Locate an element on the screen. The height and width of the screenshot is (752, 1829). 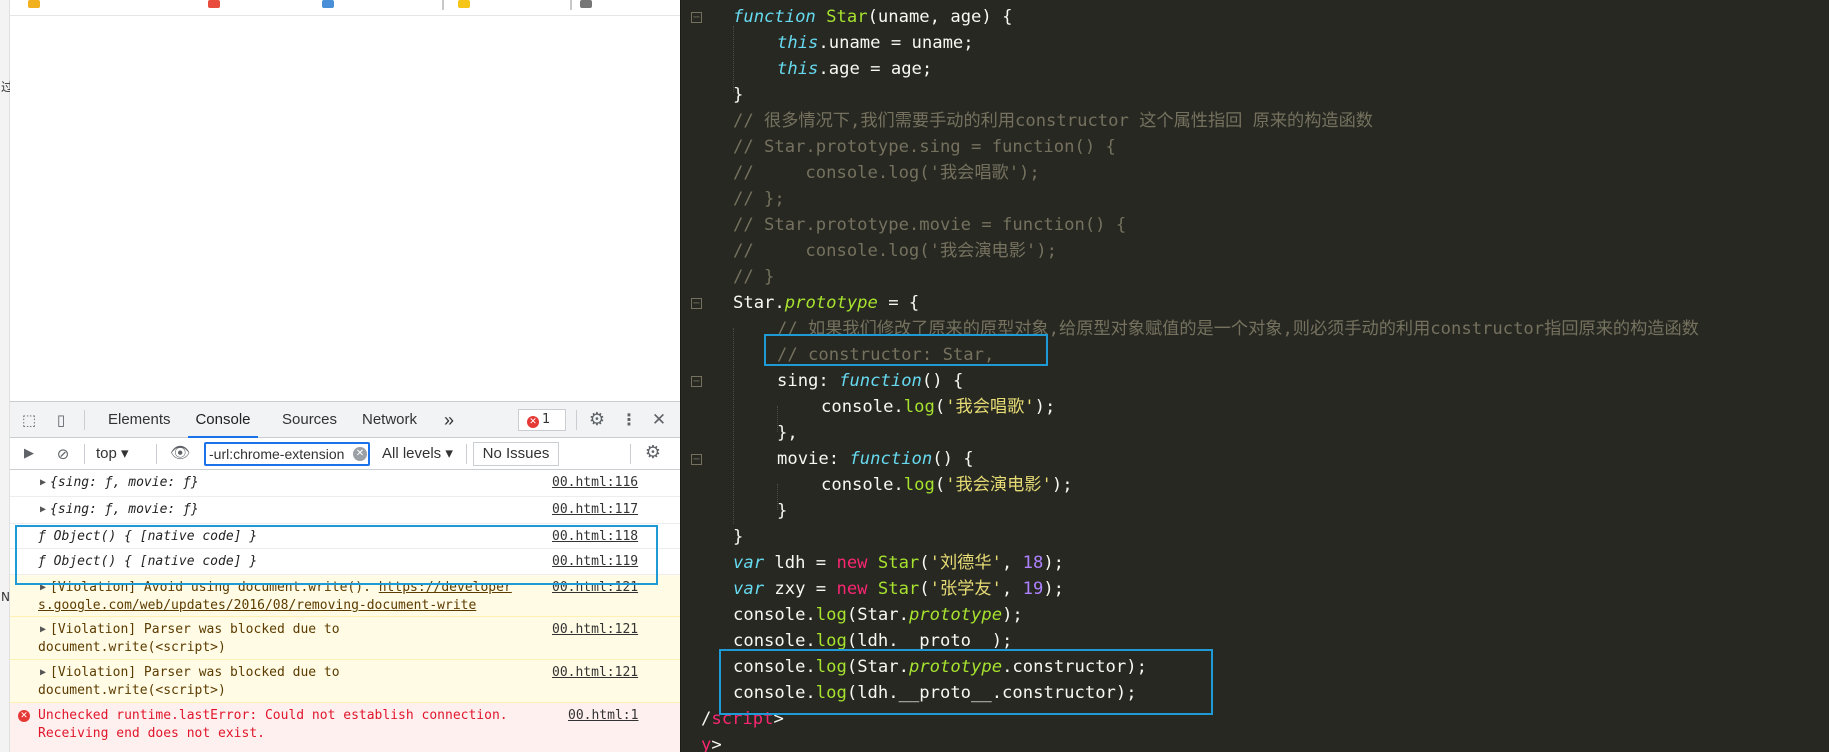
code-line: console.log(ldh.__proto__.constructor); is located at coordinates (935, 693).